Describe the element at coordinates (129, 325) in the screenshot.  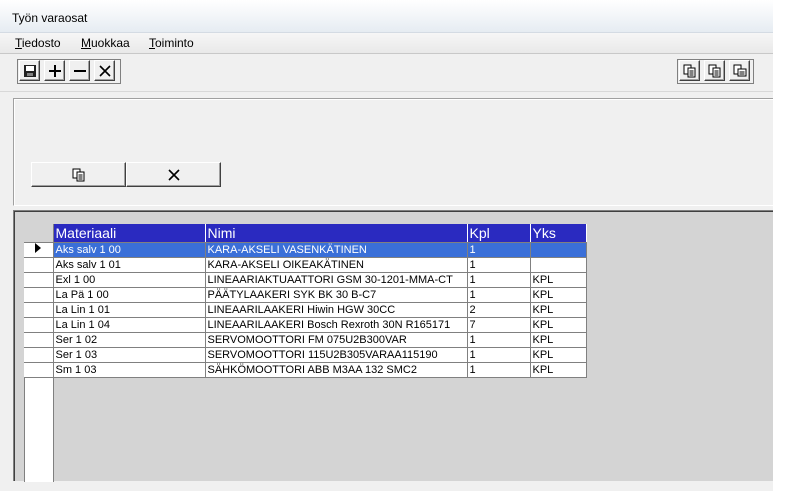
I see `cell-materiaali: La Lin 1 04` at that location.